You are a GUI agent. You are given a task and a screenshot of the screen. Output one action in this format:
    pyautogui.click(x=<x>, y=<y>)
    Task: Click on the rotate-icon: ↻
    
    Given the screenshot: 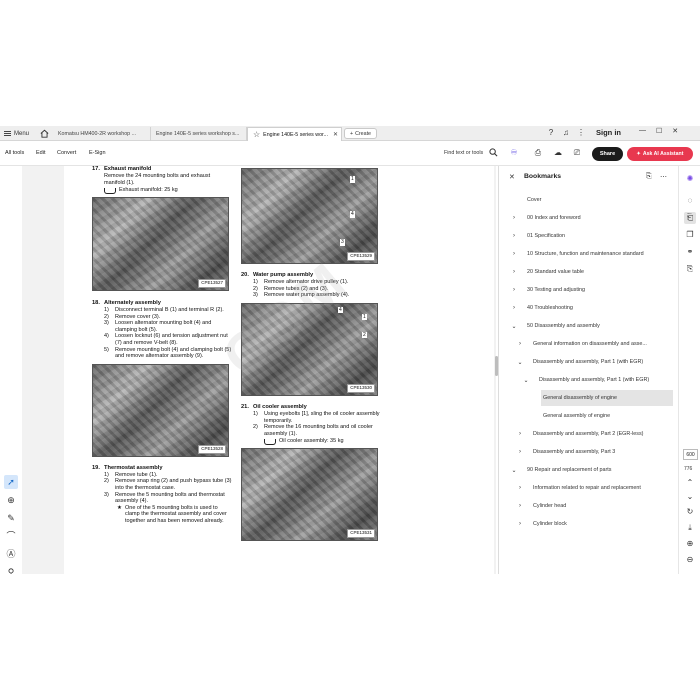 What is the action you would take?
    pyautogui.click(x=690, y=512)
    